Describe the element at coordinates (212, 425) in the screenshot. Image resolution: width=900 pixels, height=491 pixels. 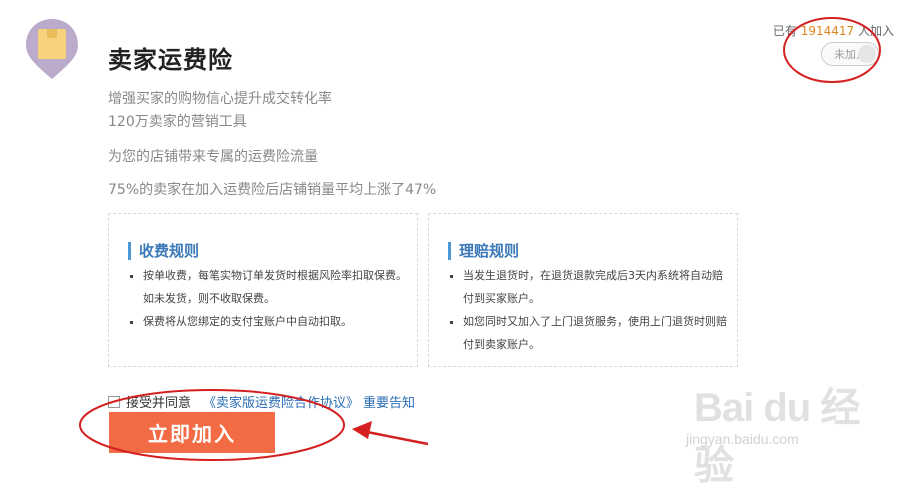
I see `annotation-circle-button` at that location.